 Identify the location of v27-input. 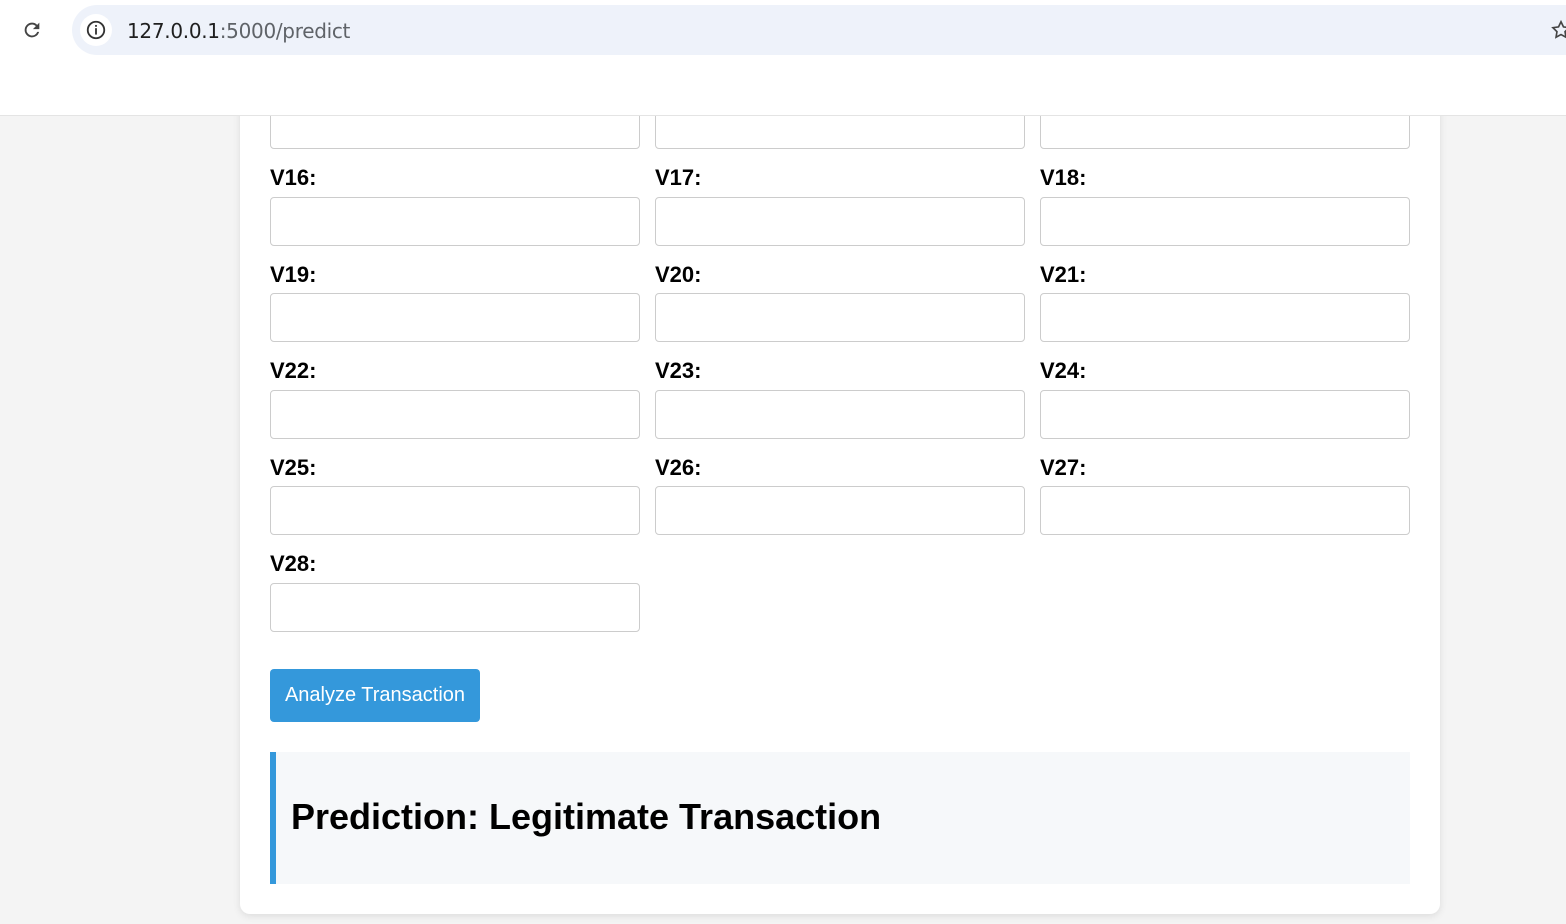
(1225, 510).